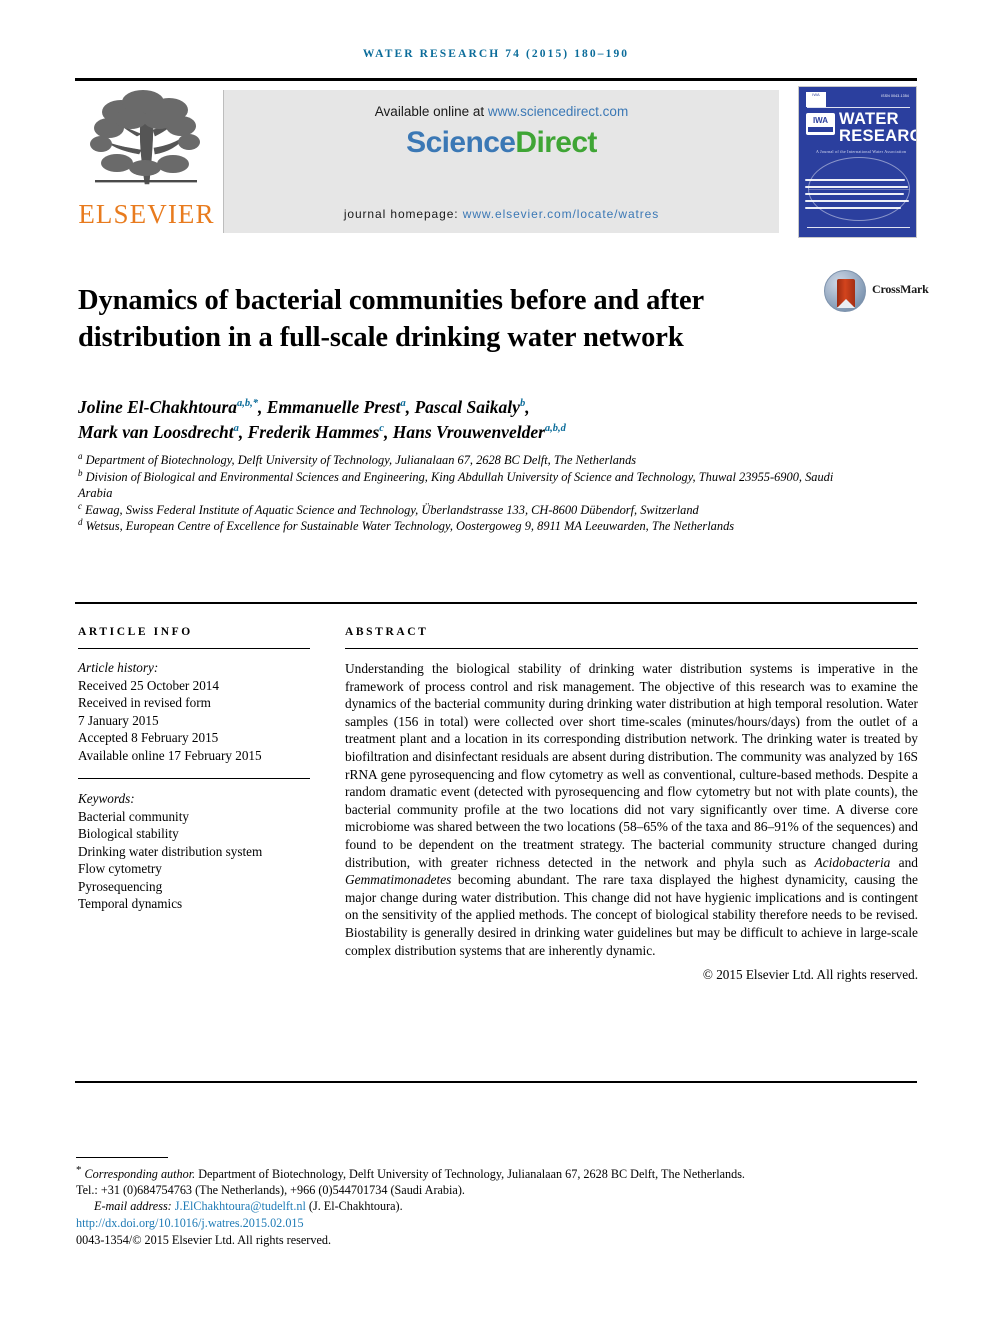  I want to click on author-name: Hans Vrouwenvelder, so click(468, 432).